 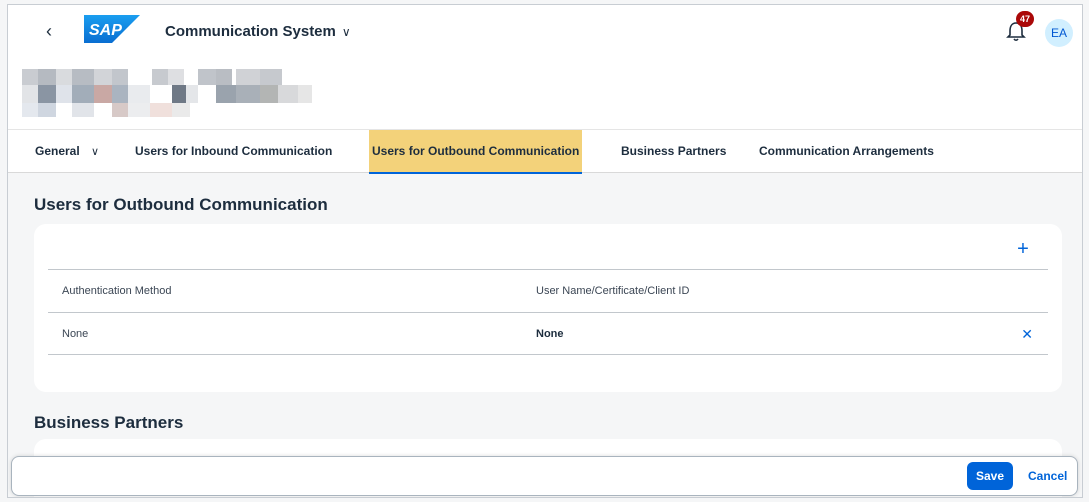 What do you see at coordinates (109, 422) in the screenshot?
I see `section-title-business-partners: Business Partners` at bounding box center [109, 422].